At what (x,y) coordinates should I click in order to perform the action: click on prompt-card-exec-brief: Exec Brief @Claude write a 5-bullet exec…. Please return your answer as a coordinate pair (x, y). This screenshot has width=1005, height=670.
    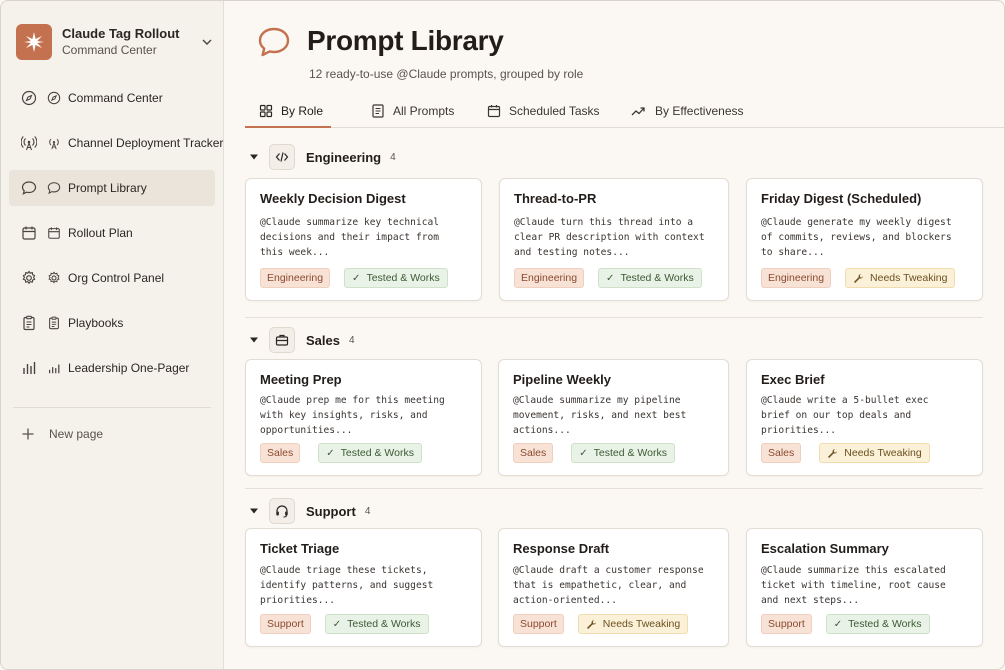
    Looking at the image, I should click on (864, 417).